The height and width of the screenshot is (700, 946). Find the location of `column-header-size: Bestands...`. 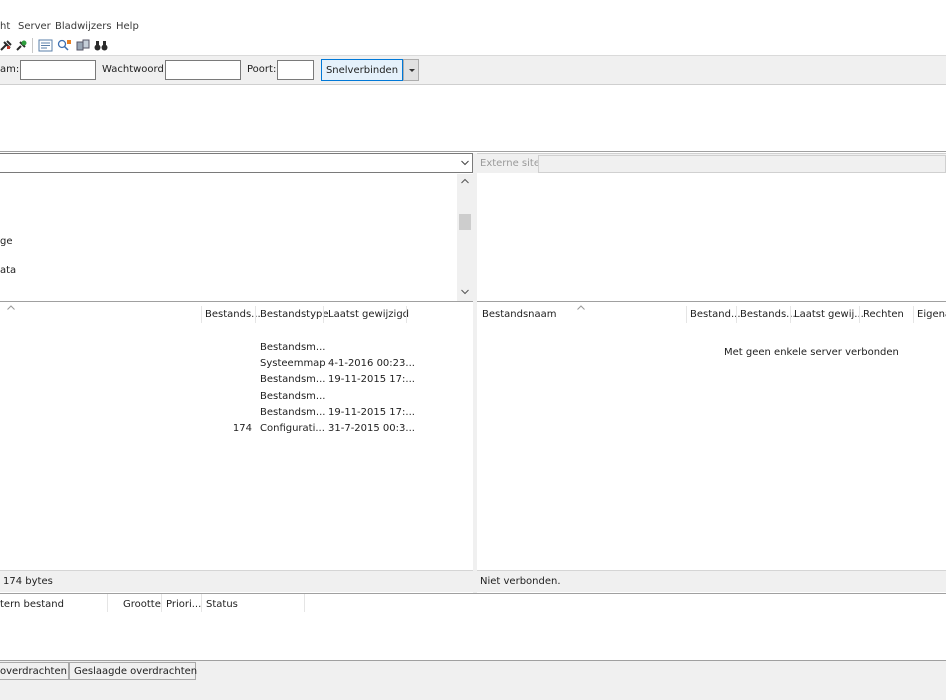

column-header-size: Bestands... is located at coordinates (233, 314).